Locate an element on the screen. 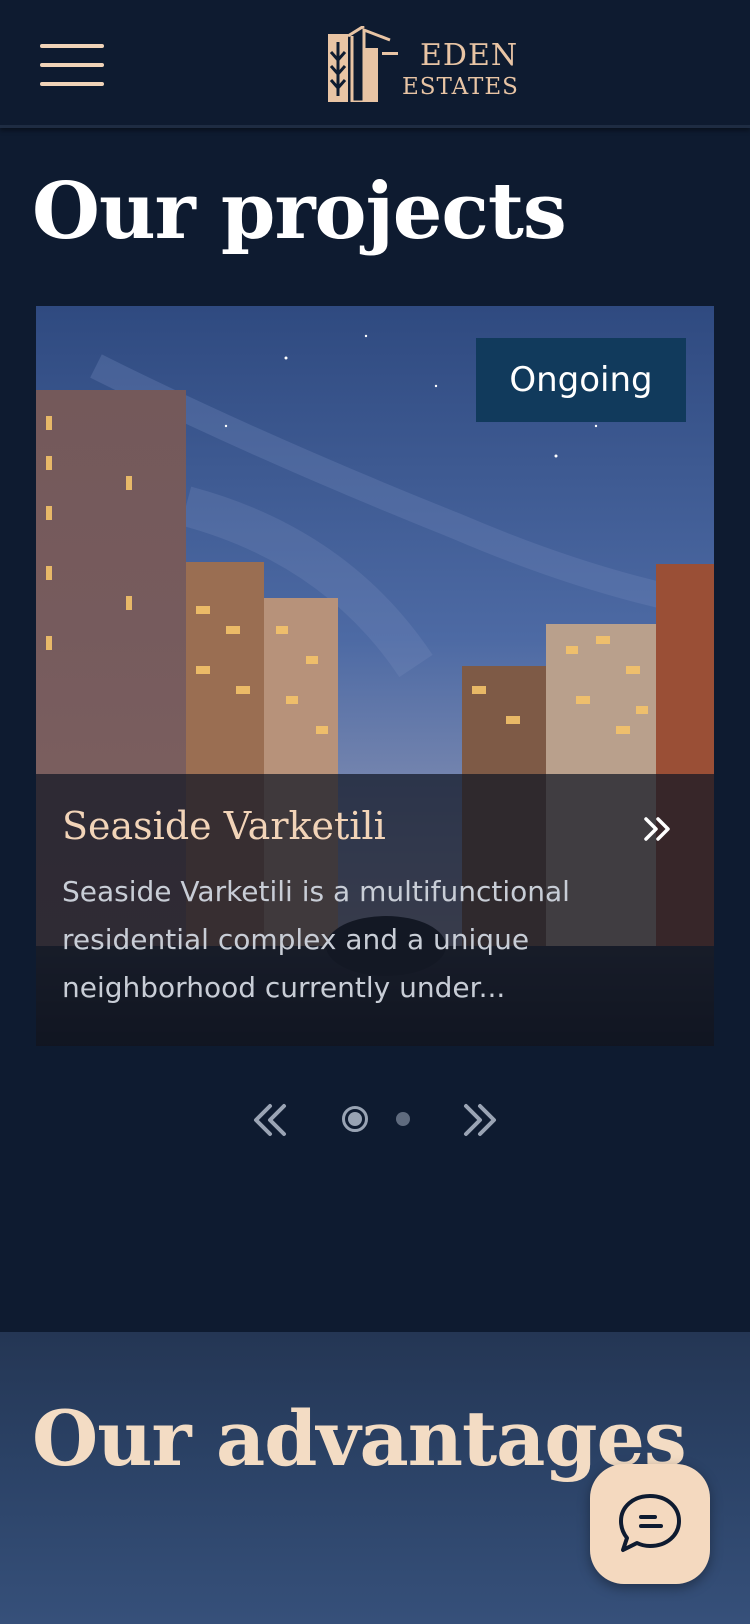  chat-bubble-icon is located at coordinates (650, 1523).